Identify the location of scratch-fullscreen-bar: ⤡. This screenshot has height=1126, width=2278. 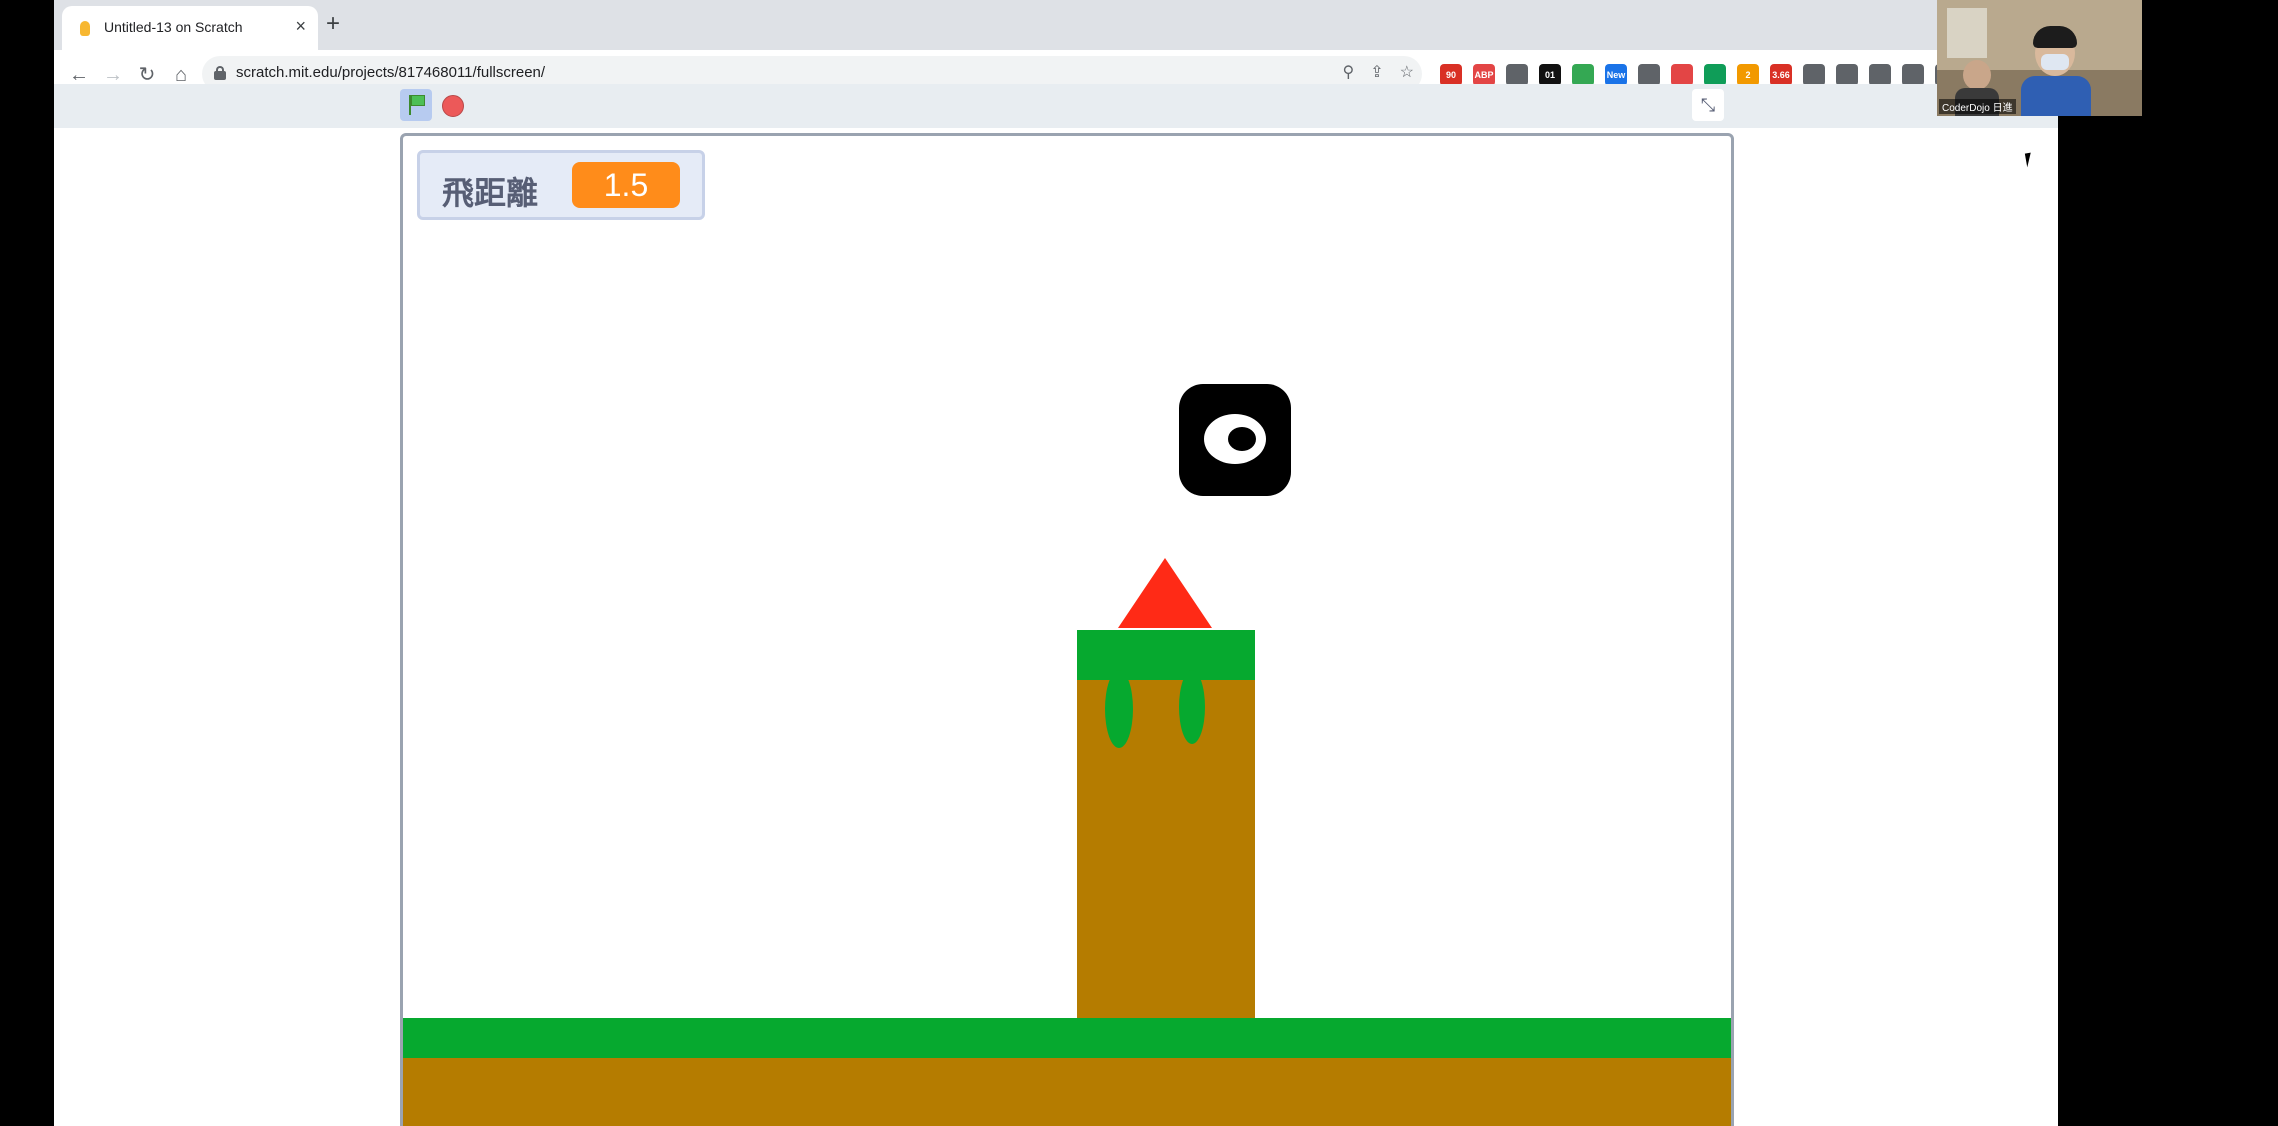
(1056, 106).